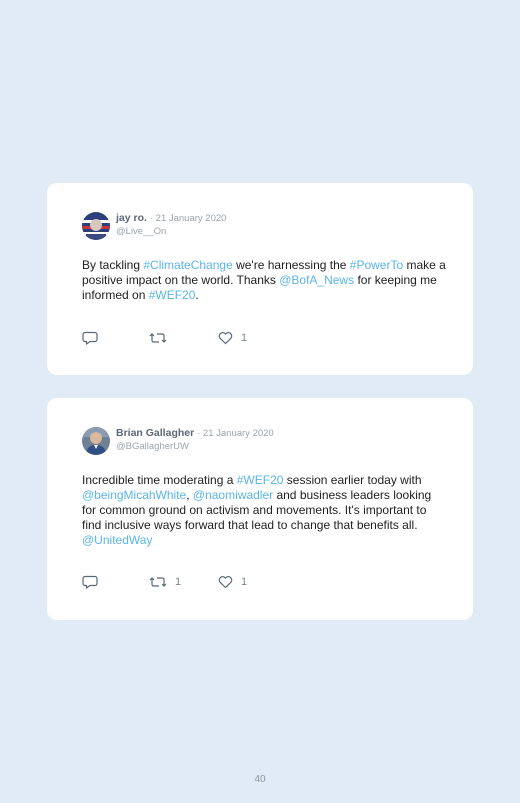 Image resolution: width=520 pixels, height=803 pixels. I want to click on page-number: 40, so click(260, 779).